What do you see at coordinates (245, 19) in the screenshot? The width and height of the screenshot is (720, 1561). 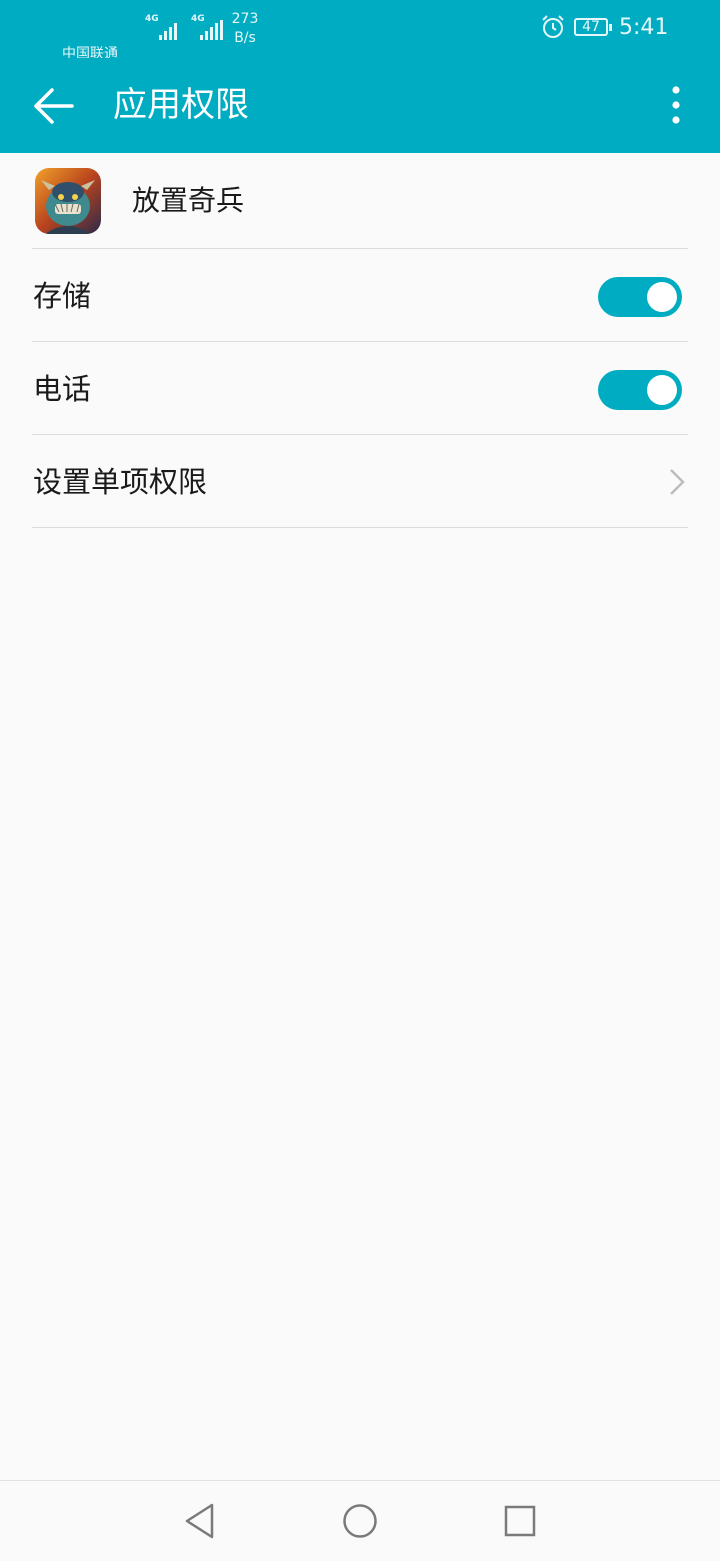 I see `speed-value: 273` at bounding box center [245, 19].